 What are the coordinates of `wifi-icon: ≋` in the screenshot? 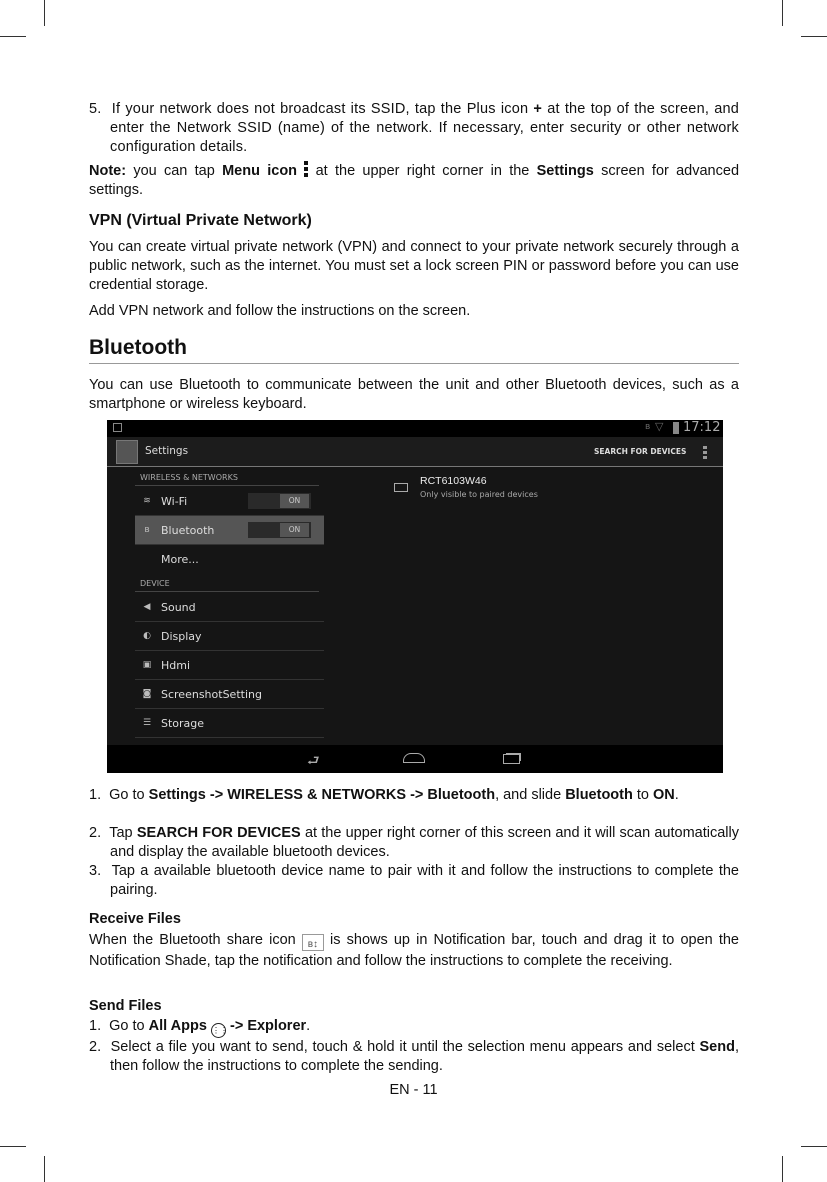 It's located at (147, 501).